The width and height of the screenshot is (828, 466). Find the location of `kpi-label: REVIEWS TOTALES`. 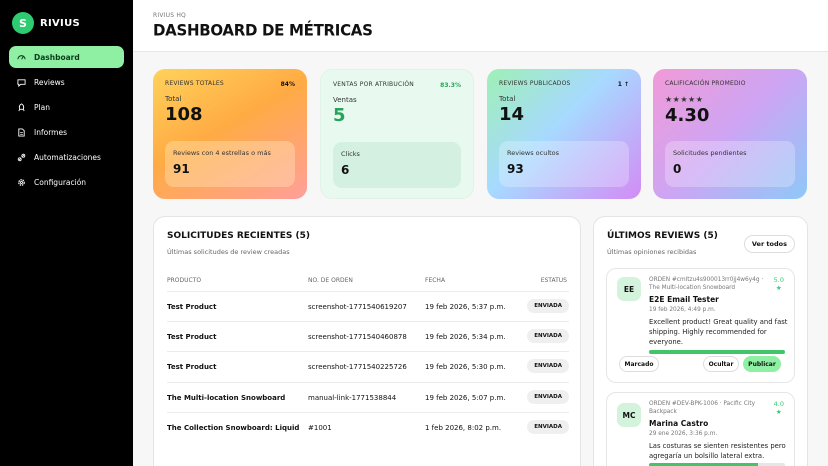

kpi-label: REVIEWS TOTALES is located at coordinates (194, 83).